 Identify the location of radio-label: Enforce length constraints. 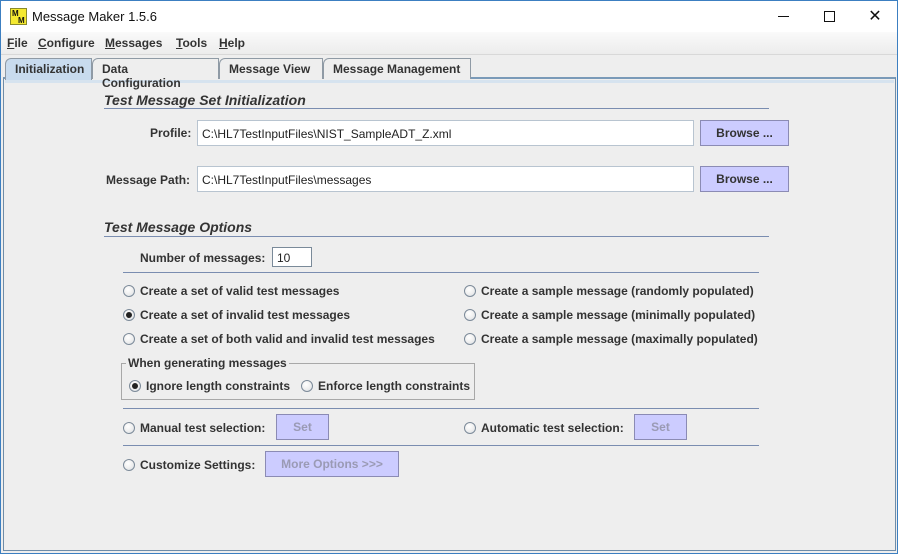
(394, 386).